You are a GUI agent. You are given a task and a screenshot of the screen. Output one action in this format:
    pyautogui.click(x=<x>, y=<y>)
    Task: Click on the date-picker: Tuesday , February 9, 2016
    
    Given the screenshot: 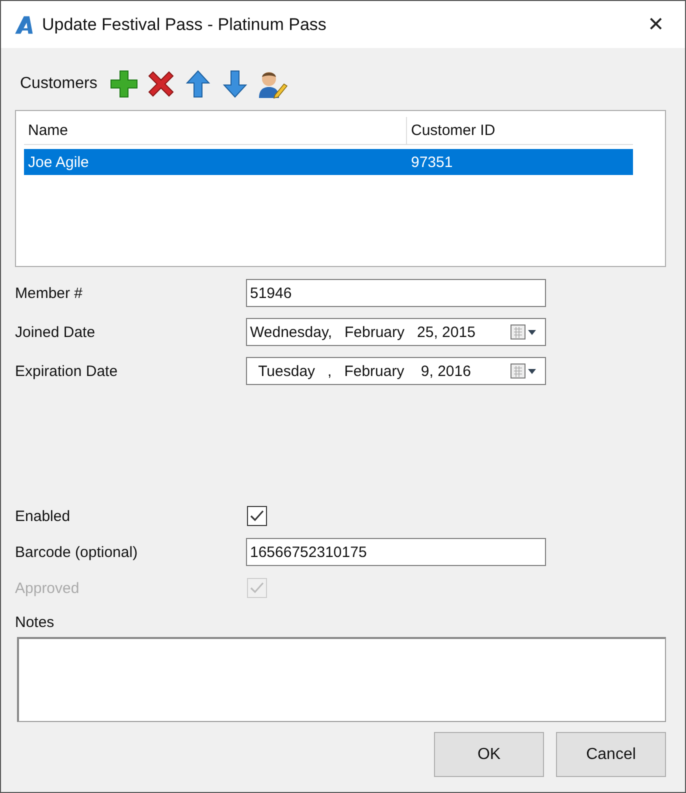 What is the action you would take?
    pyautogui.click(x=396, y=371)
    